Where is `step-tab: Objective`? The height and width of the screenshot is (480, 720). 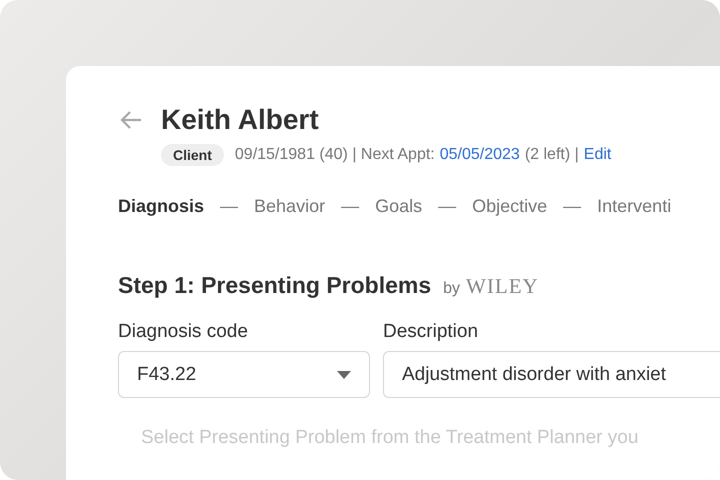 step-tab: Objective is located at coordinates (510, 206).